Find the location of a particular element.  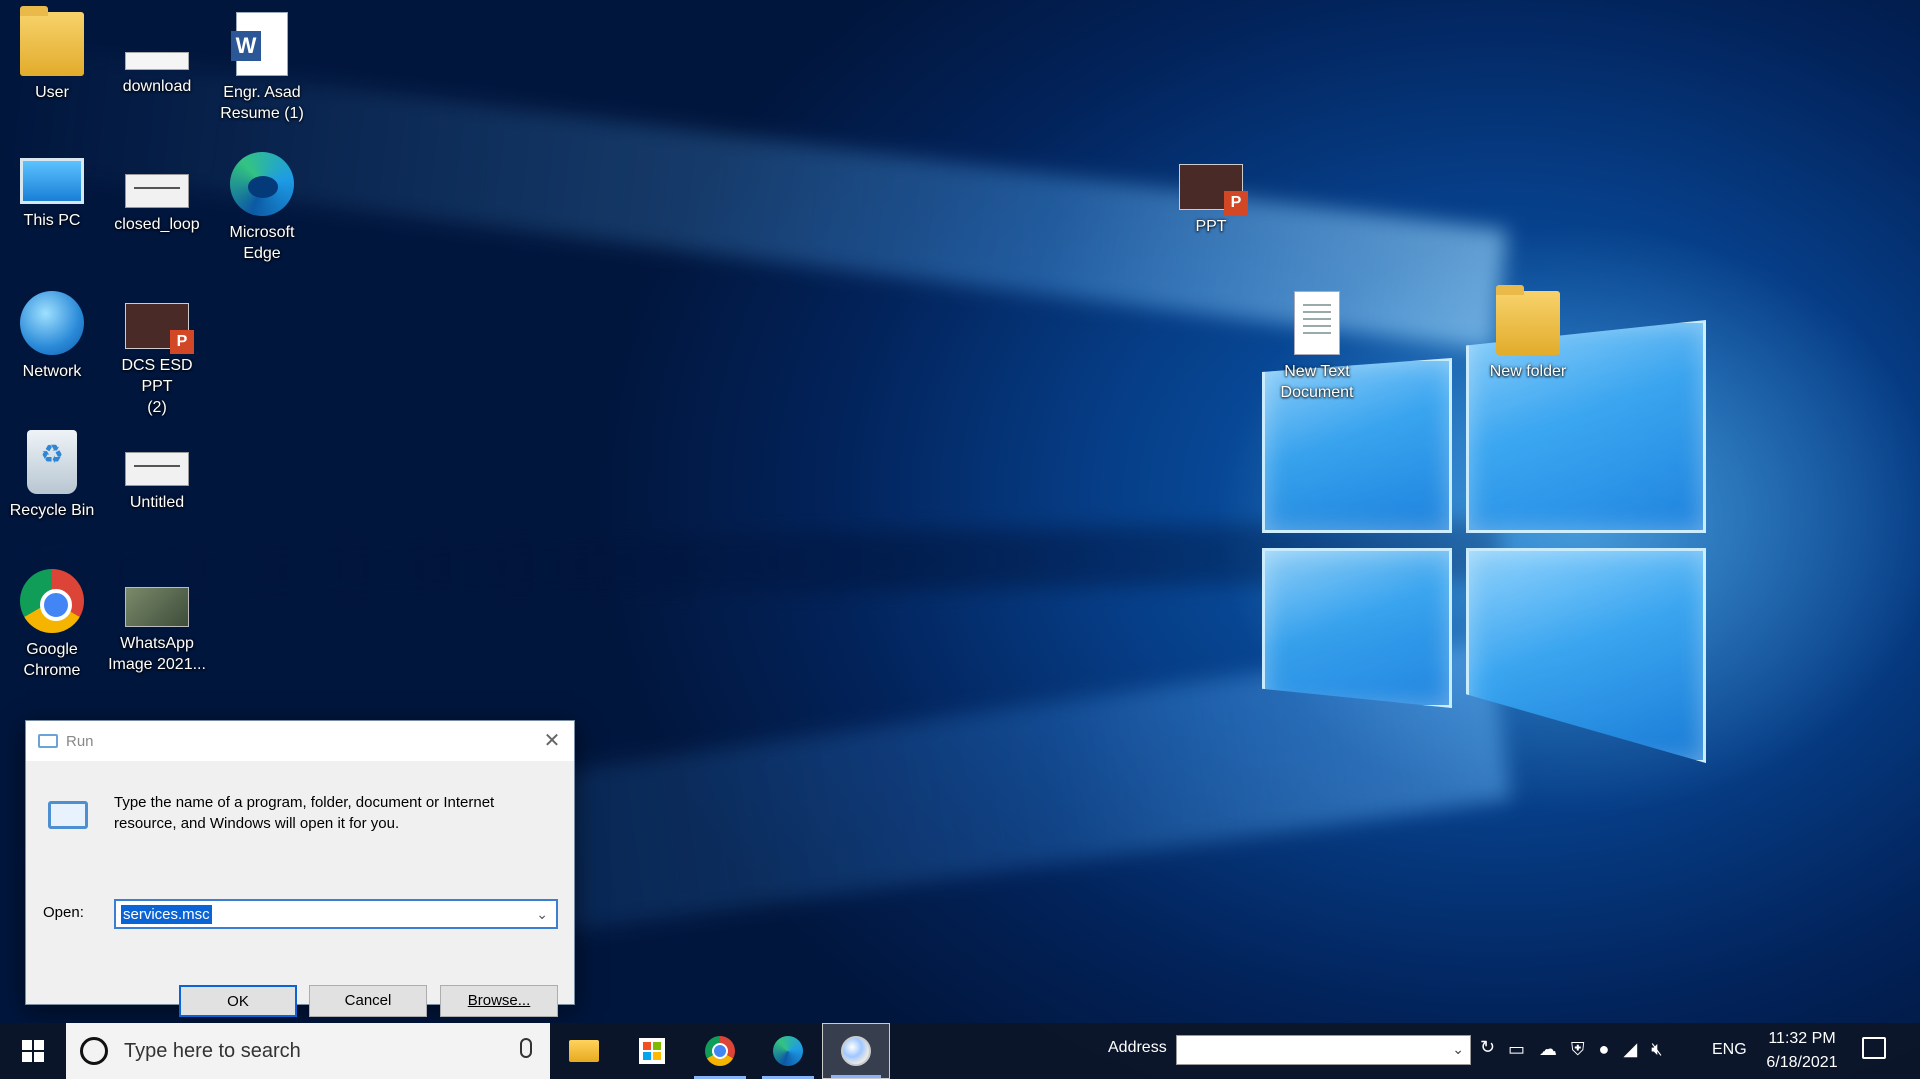

run-dialog-title: Run is located at coordinates (80, 741).